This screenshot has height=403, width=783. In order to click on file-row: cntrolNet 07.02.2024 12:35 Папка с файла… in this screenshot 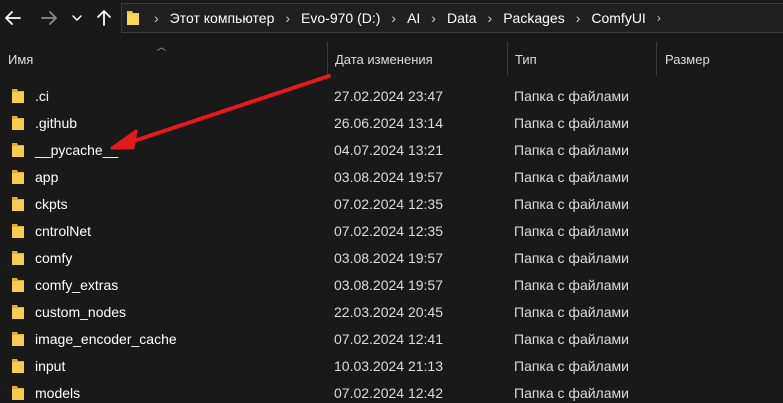, I will do `click(391, 230)`.